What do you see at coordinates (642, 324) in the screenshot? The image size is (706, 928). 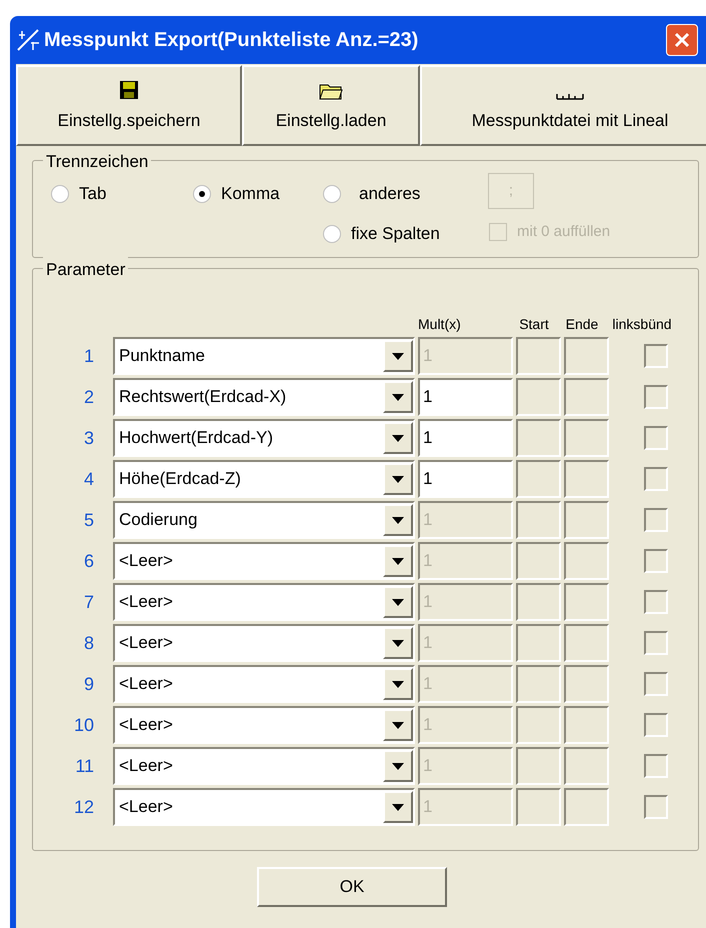 I see `column-header: linksbünd` at bounding box center [642, 324].